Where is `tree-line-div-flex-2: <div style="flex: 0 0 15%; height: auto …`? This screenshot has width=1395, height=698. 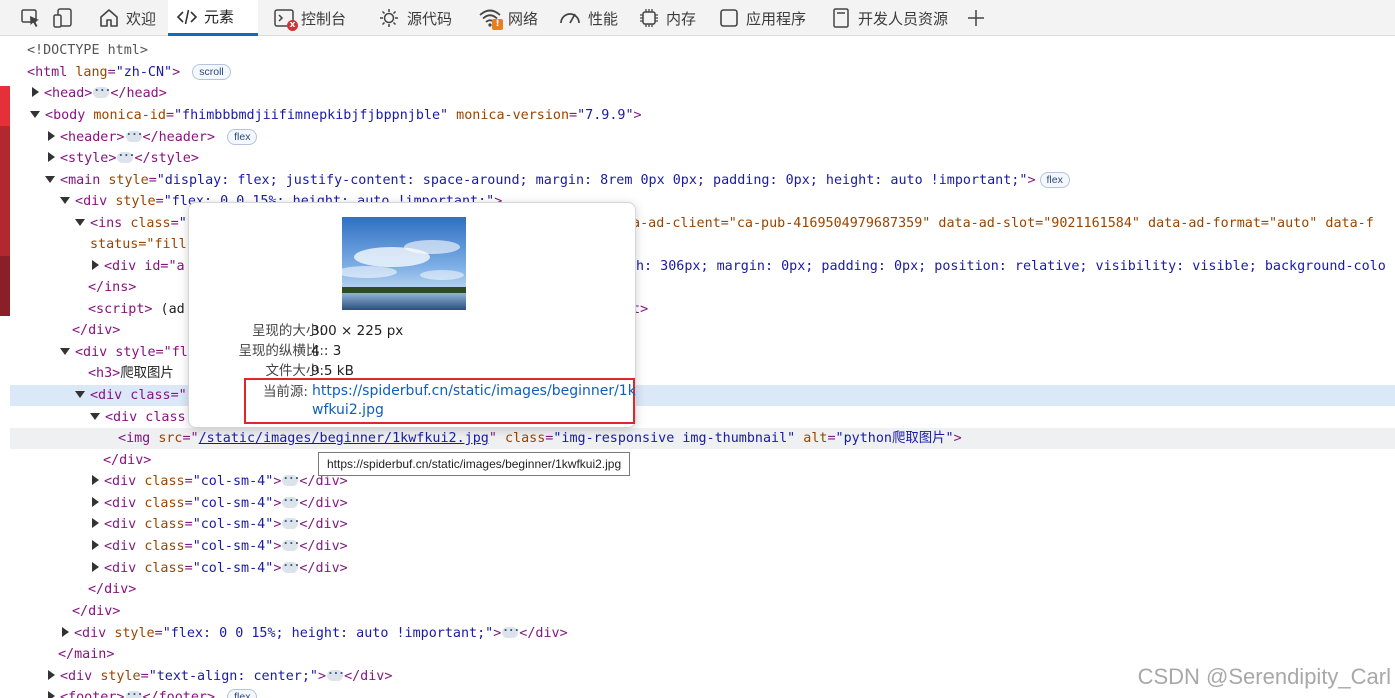 tree-line-div-flex-2: <div style="flex: 0 0 15%; height: auto … is located at coordinates (702, 633).